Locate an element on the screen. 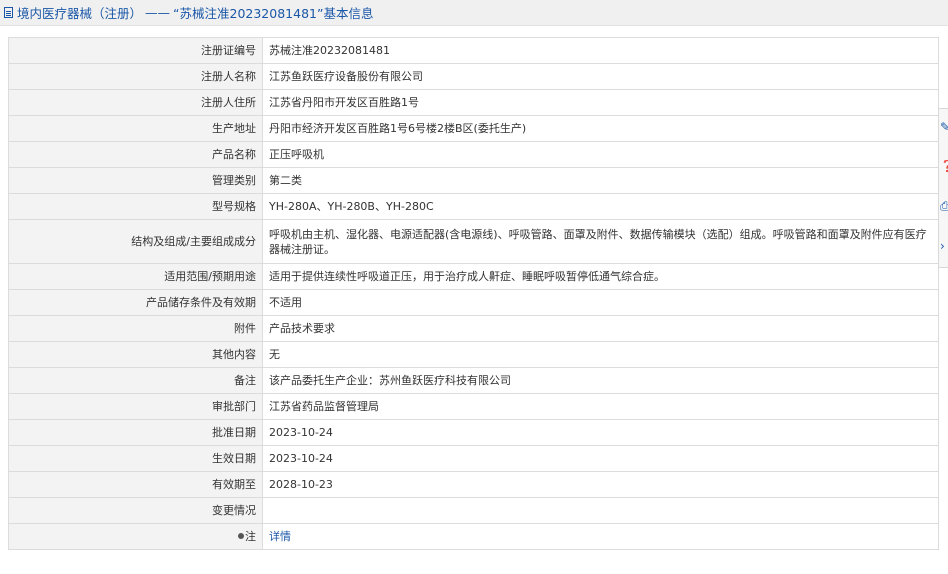  row-label: 有效期至 is located at coordinates (135, 484).